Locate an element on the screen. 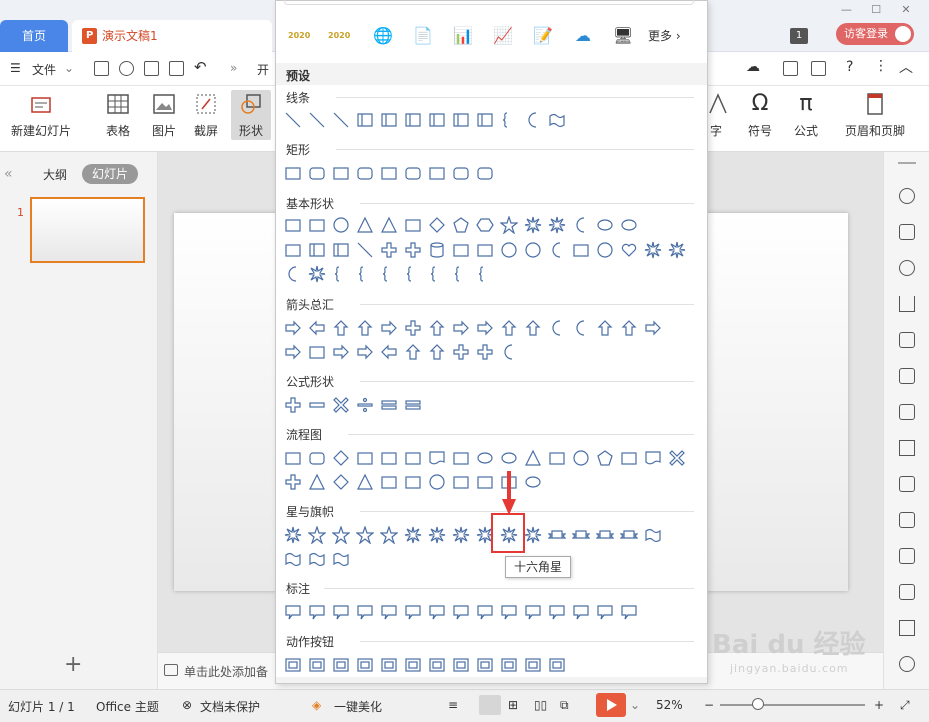 This screenshot has height=722, width=929. shape-times-icon is located at coordinates (341, 405).